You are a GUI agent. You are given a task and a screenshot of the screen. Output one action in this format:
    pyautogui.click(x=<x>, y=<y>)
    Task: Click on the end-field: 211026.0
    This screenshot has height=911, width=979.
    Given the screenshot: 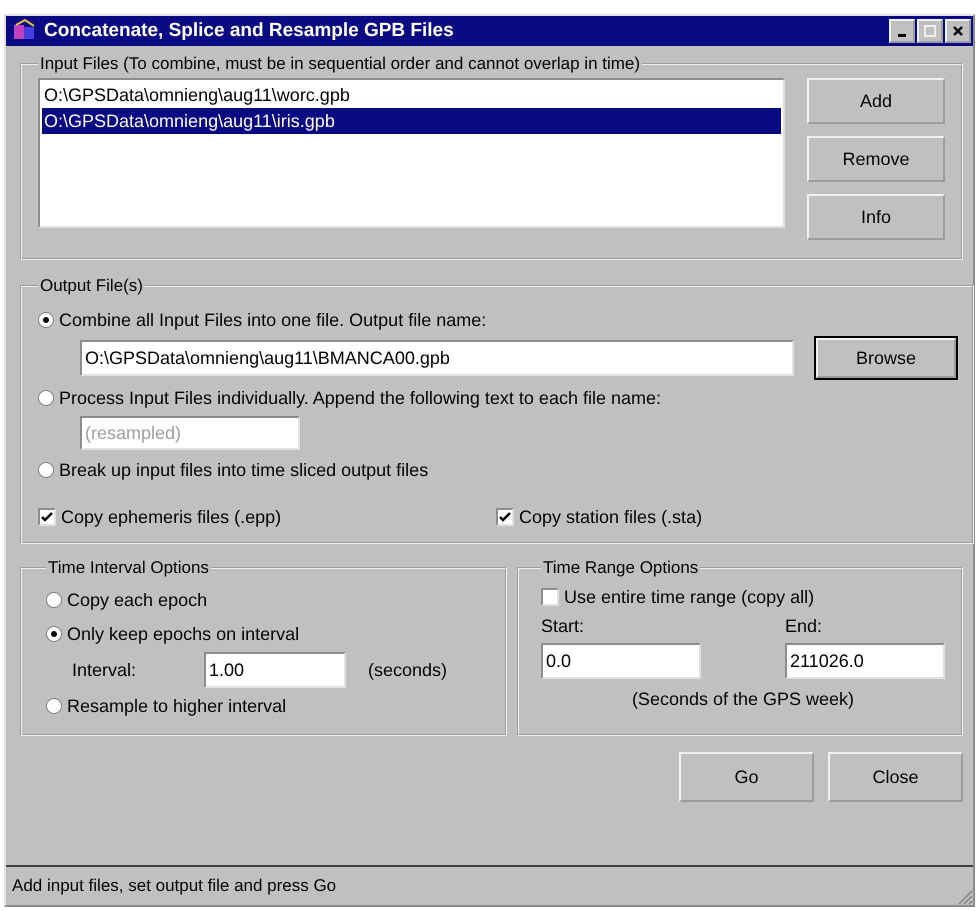 What is the action you would take?
    pyautogui.click(x=865, y=661)
    